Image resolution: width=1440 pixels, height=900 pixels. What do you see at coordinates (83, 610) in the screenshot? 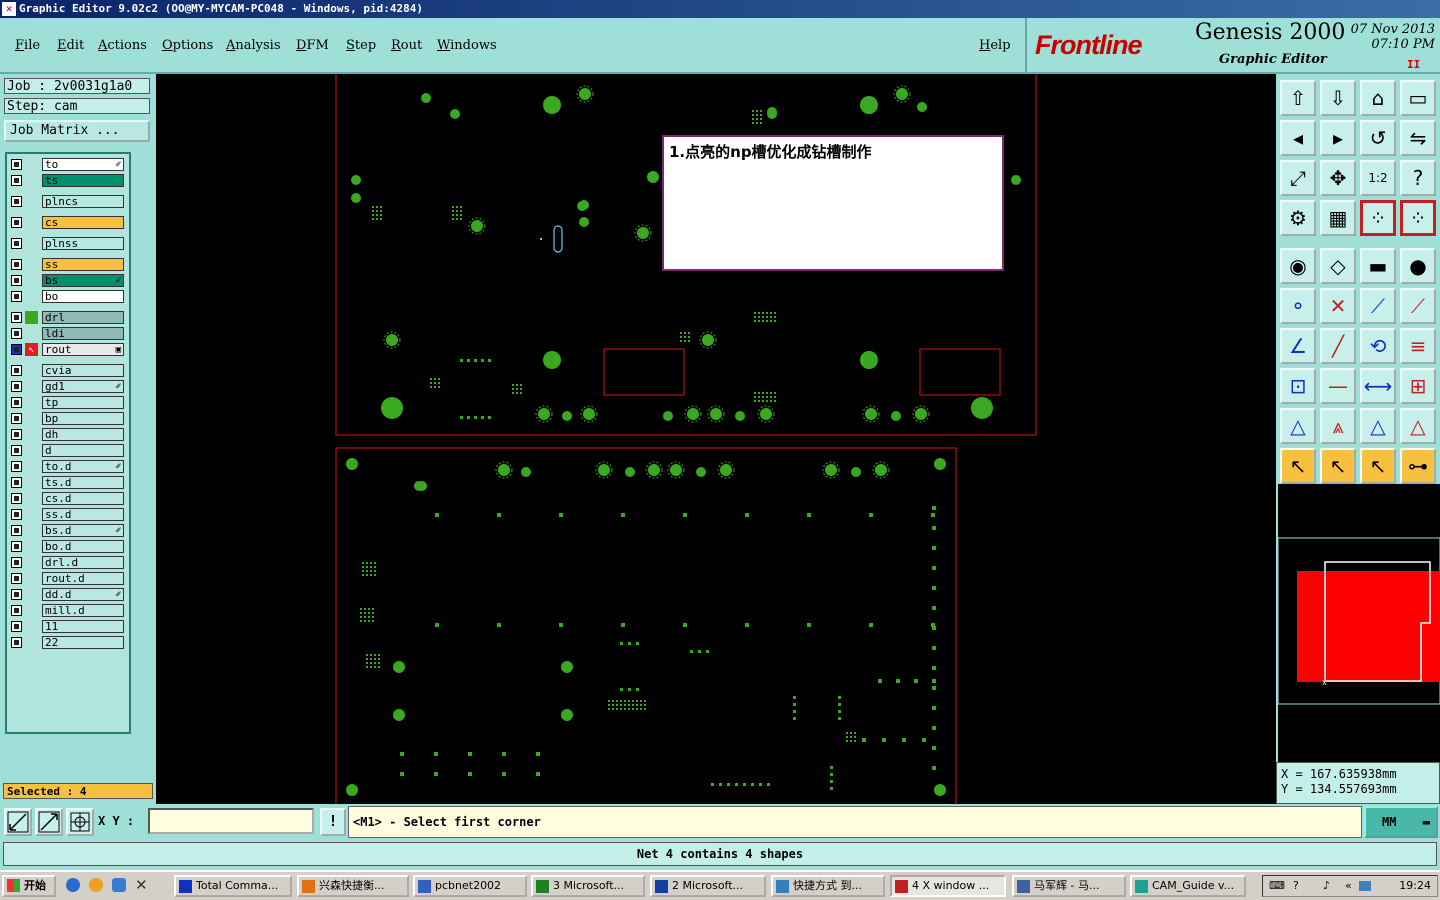
I see `layer-name: mill.d` at bounding box center [83, 610].